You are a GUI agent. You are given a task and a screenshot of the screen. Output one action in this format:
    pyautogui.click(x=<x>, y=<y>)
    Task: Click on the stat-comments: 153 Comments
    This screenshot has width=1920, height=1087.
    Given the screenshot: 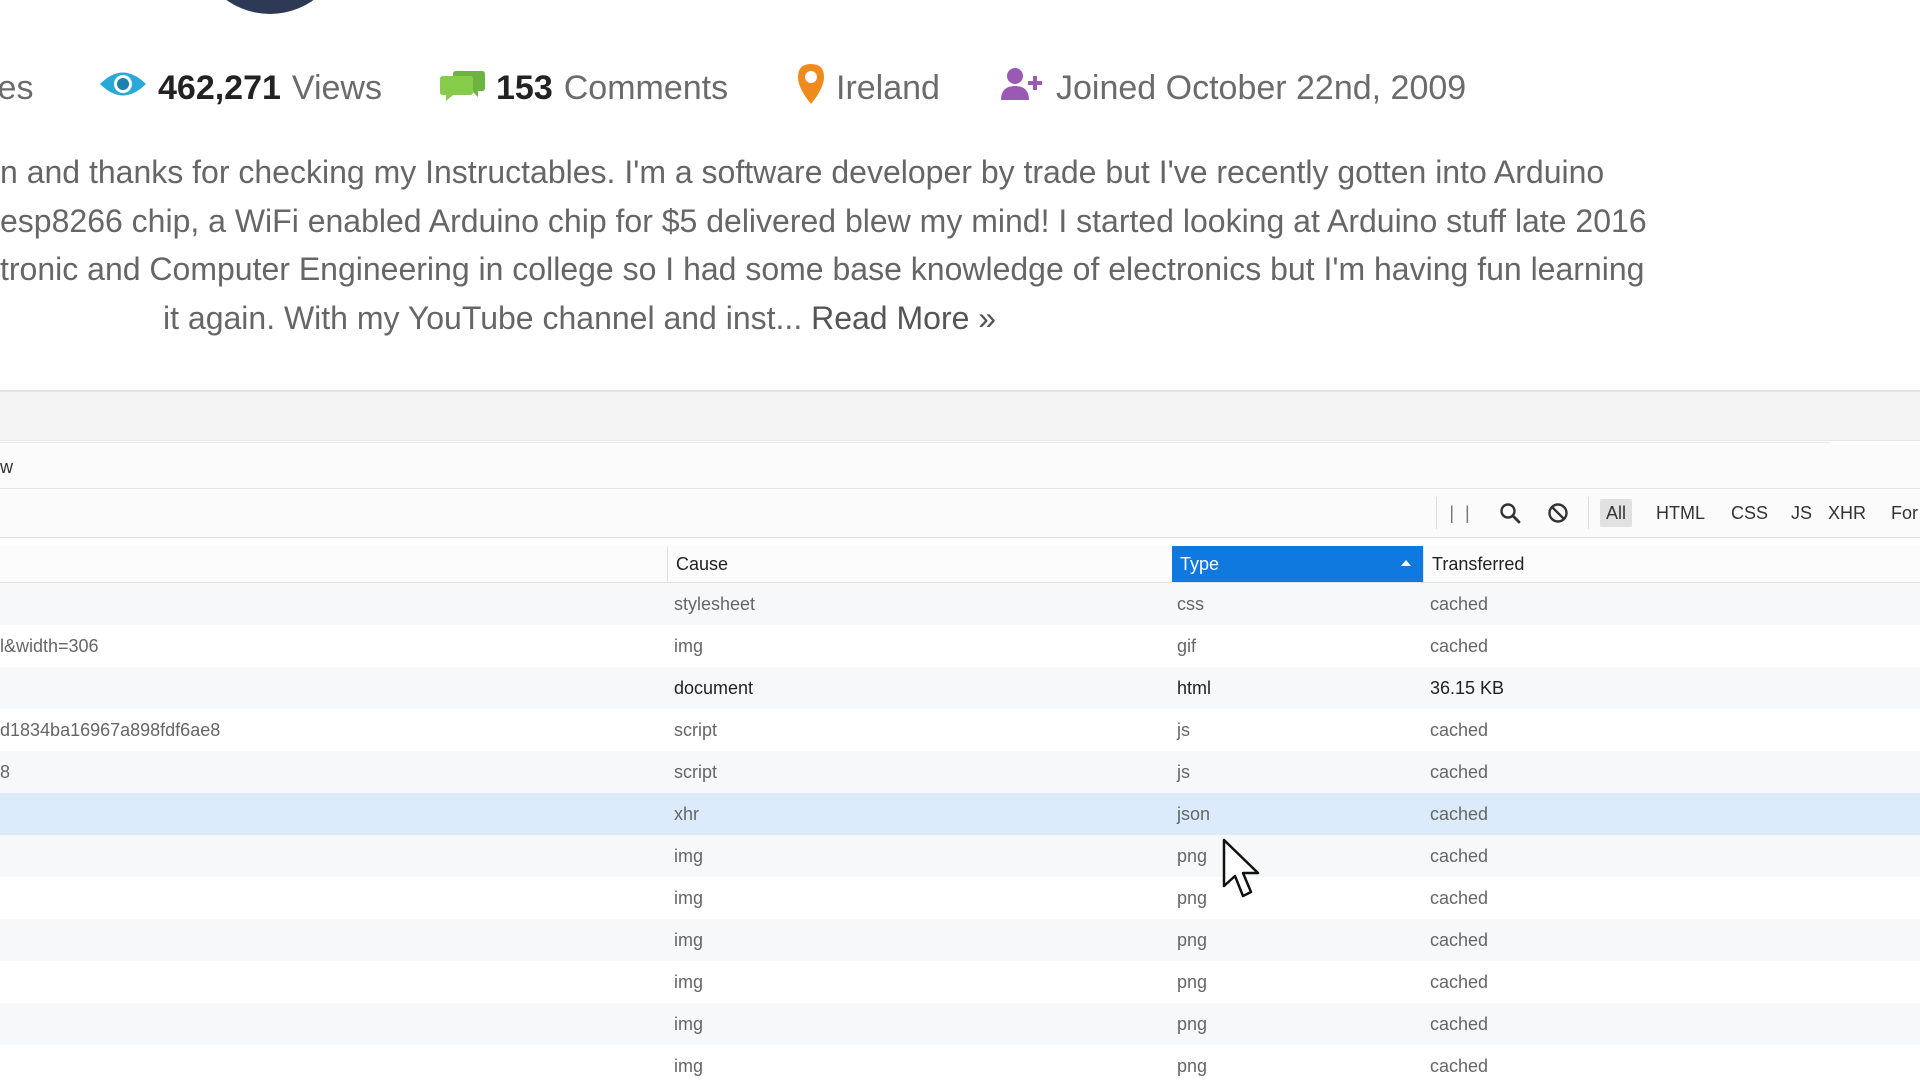 What is the action you would take?
    pyautogui.click(x=584, y=88)
    